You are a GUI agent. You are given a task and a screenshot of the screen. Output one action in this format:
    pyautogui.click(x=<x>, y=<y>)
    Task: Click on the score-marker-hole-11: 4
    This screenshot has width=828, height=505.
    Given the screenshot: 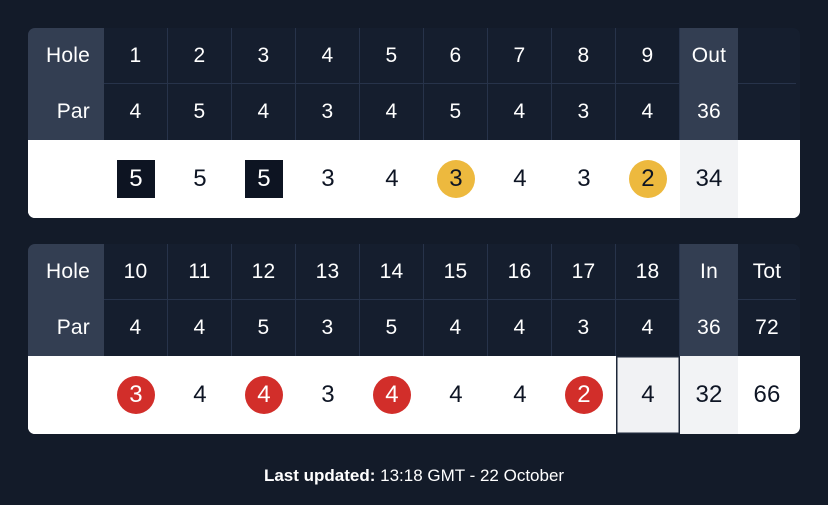 What is the action you would take?
    pyautogui.click(x=200, y=394)
    